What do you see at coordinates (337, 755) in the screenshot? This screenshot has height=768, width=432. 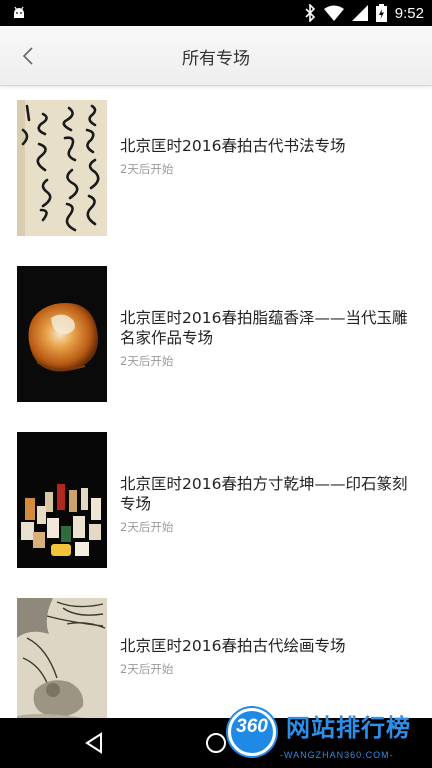 I see `watermark-url: -WANGZHAN360.COM-` at bounding box center [337, 755].